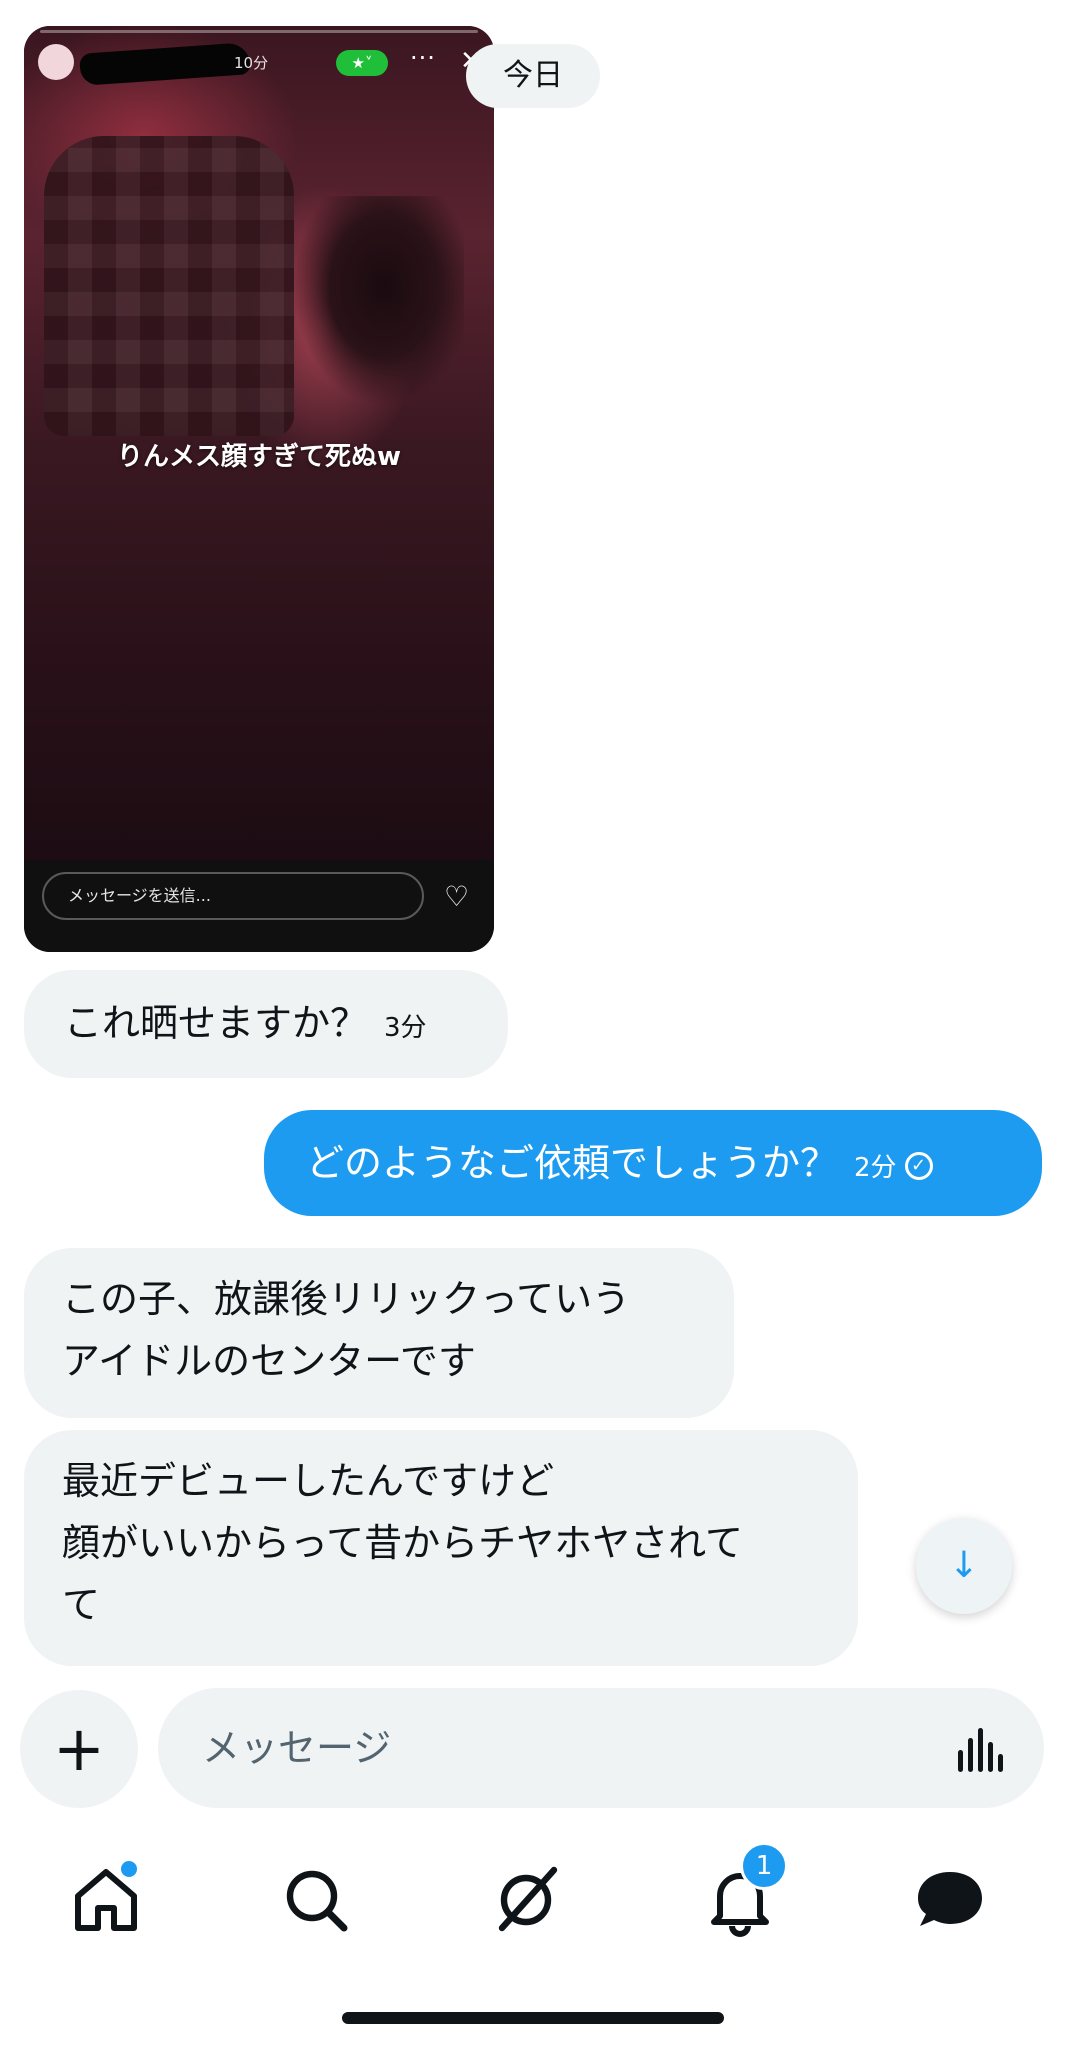 The height and width of the screenshot is (2048, 1066). What do you see at coordinates (346, 1299) in the screenshot?
I see `message-line: この子、放課後リリックっていう` at bounding box center [346, 1299].